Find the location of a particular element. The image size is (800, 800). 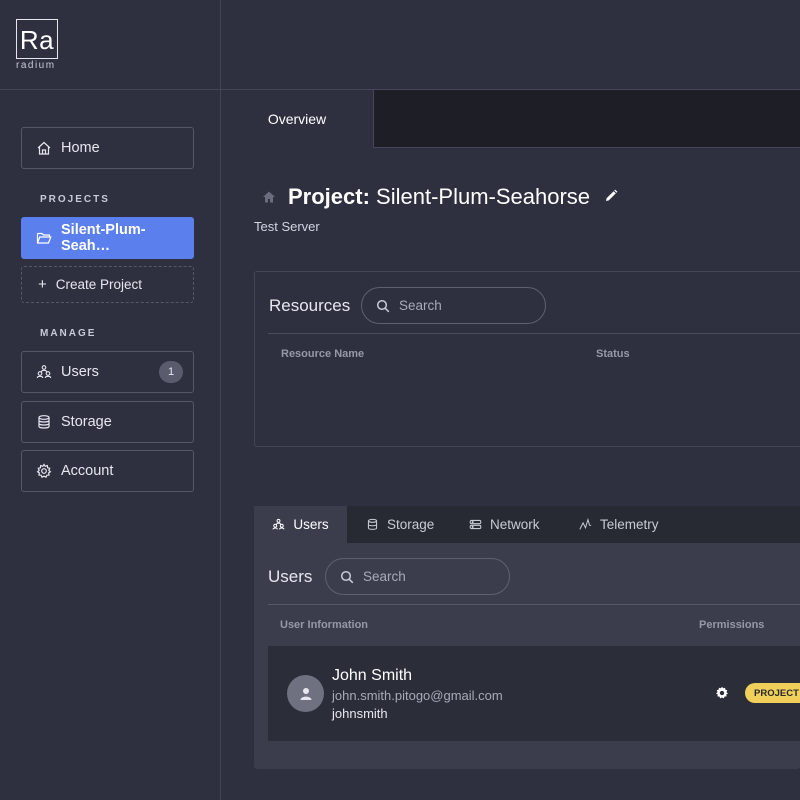

user-name: John Smith is located at coordinates (372, 675).